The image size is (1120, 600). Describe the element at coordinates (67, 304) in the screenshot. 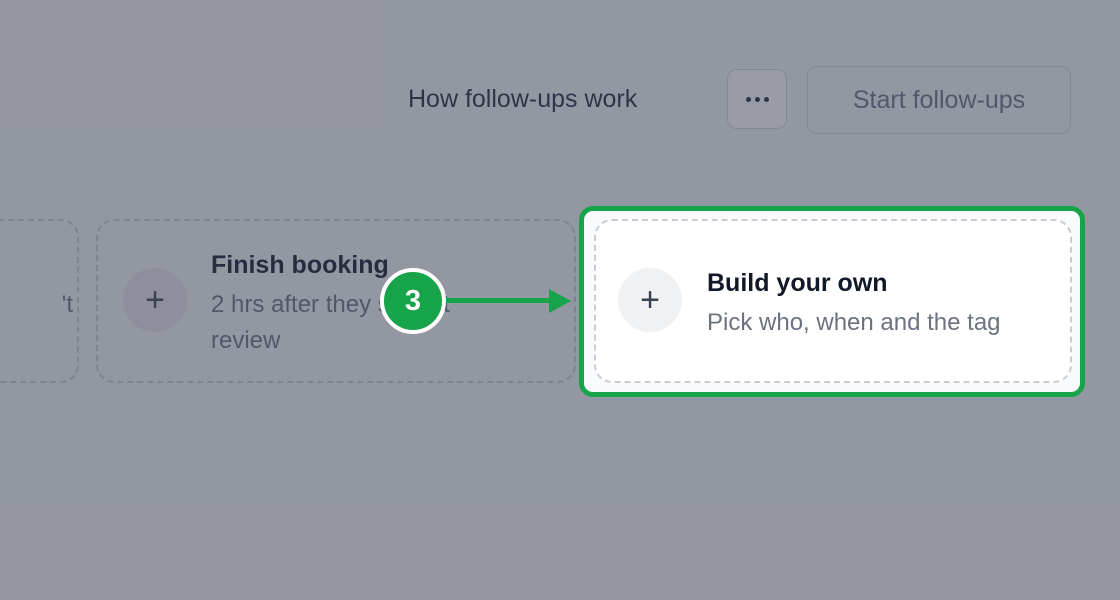

I see `partial-card-text: 't` at that location.